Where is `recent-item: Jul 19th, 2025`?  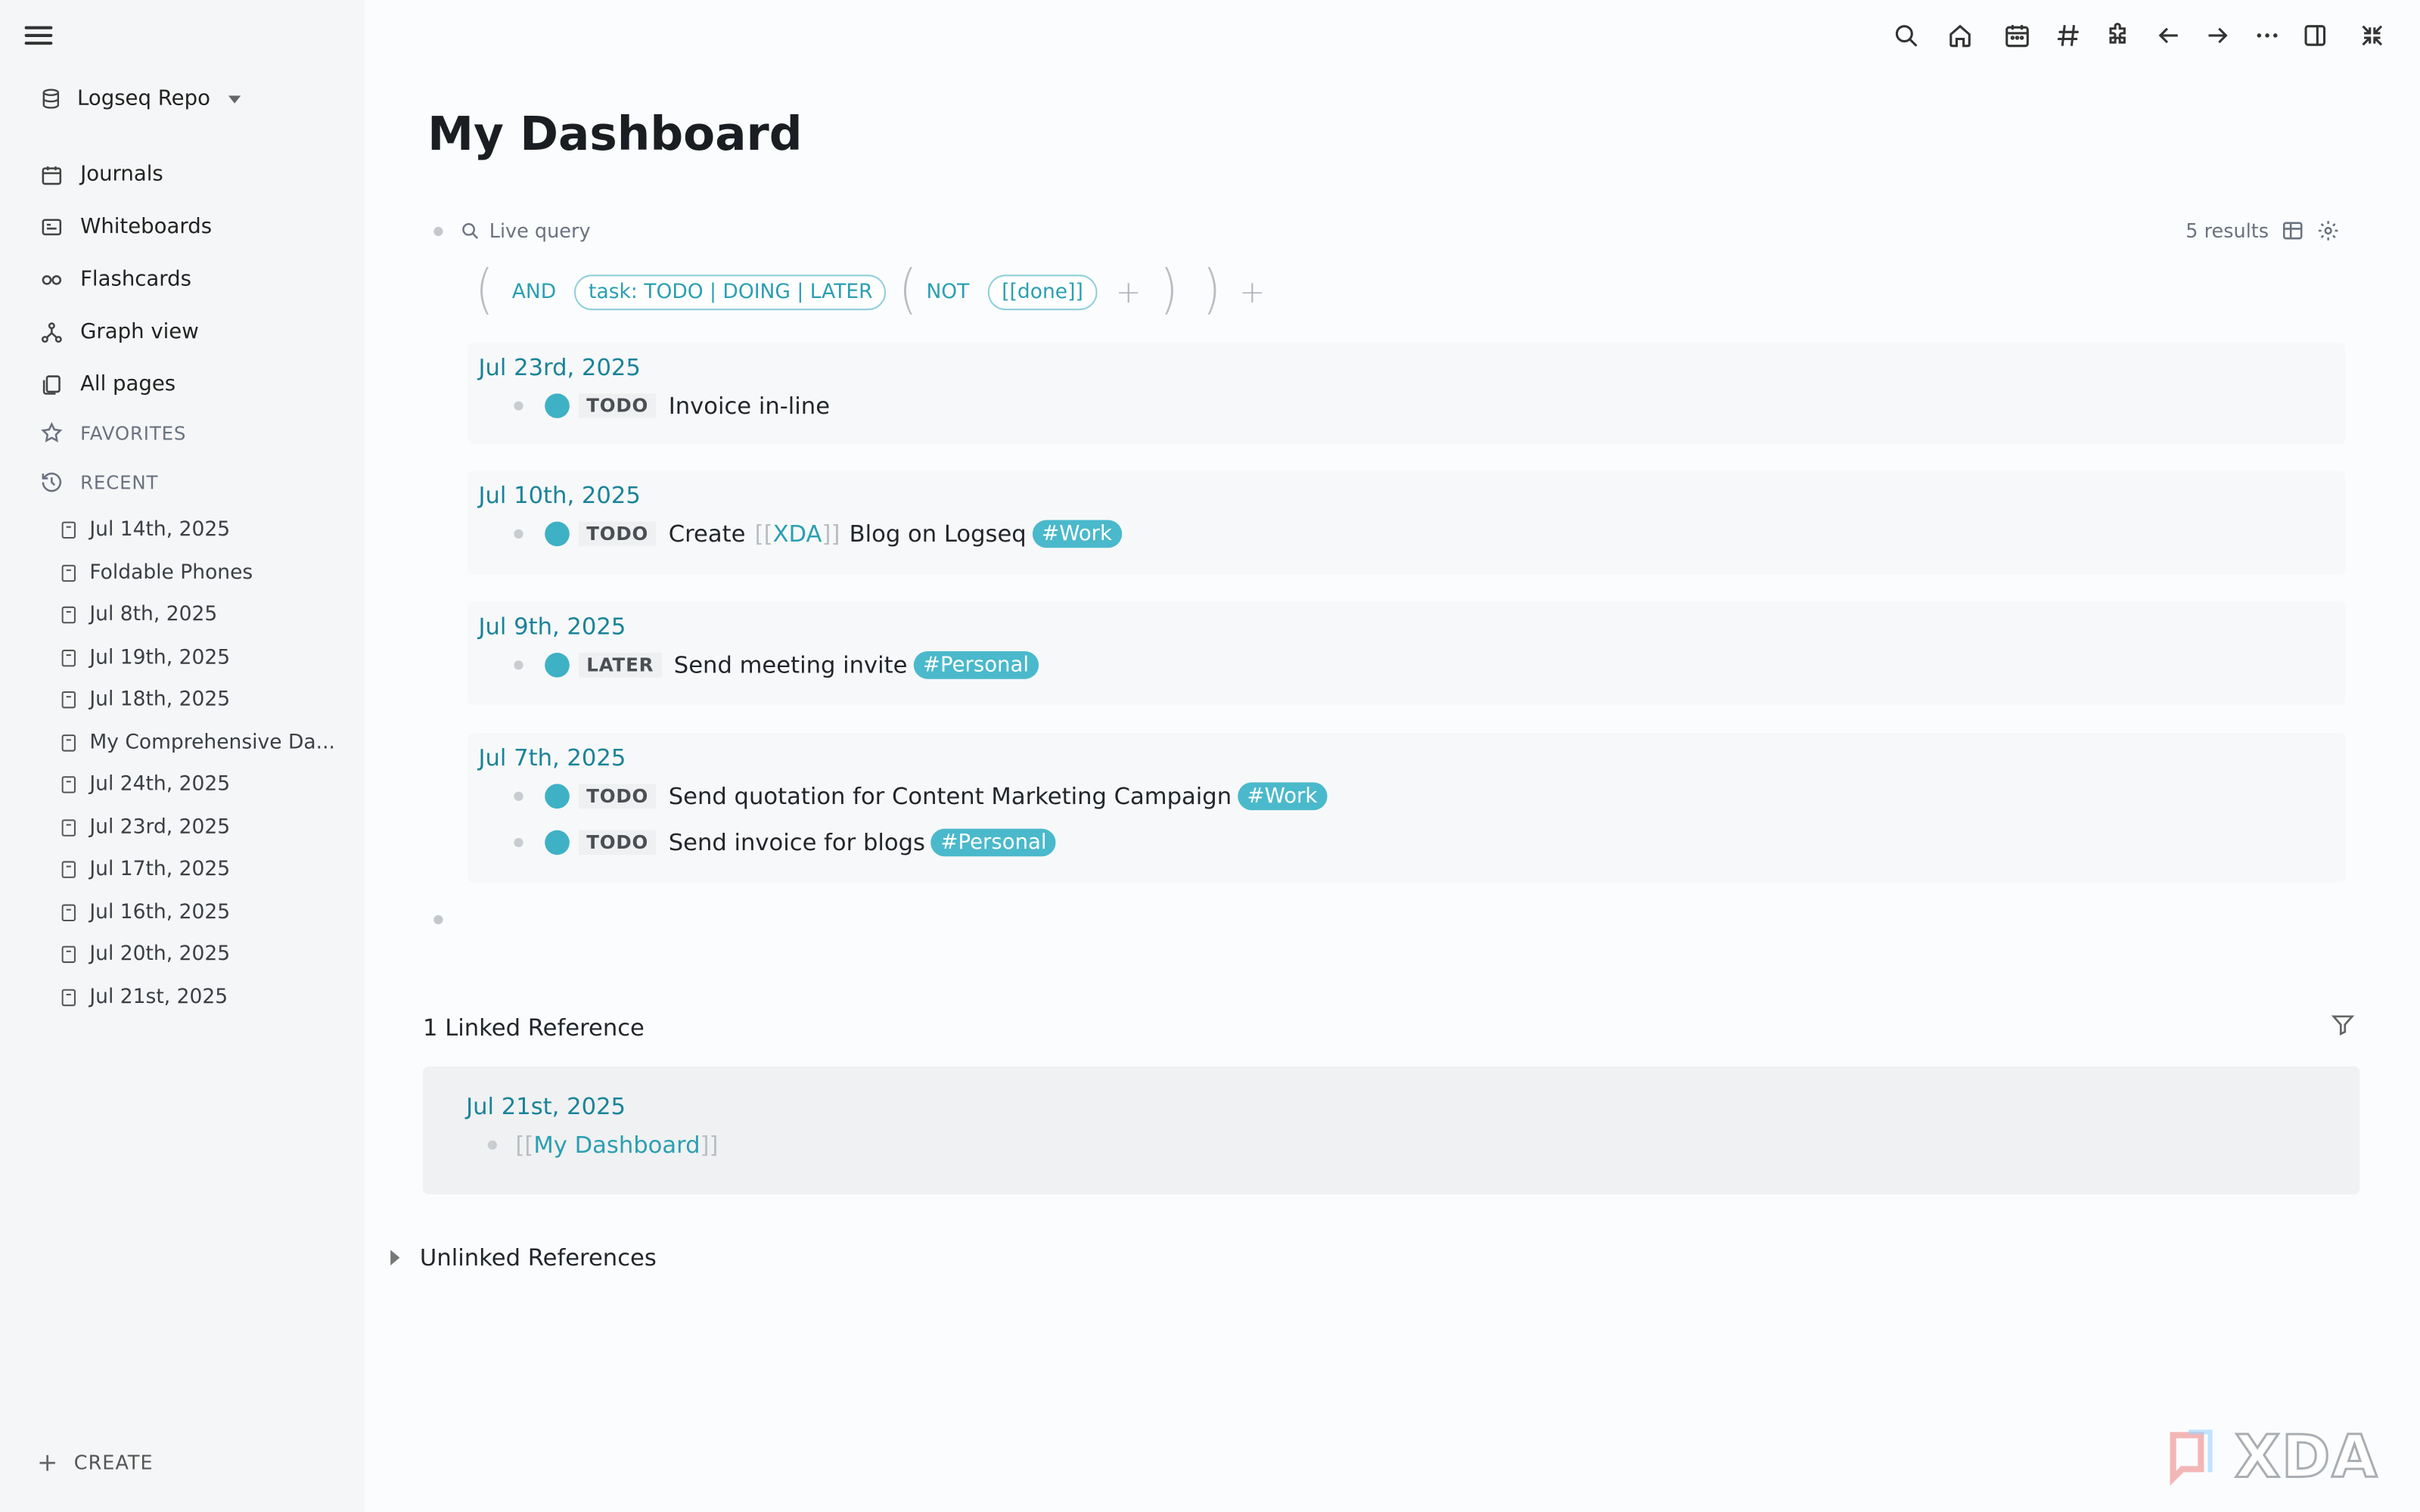 recent-item: Jul 19th, 2025 is located at coordinates (201, 658).